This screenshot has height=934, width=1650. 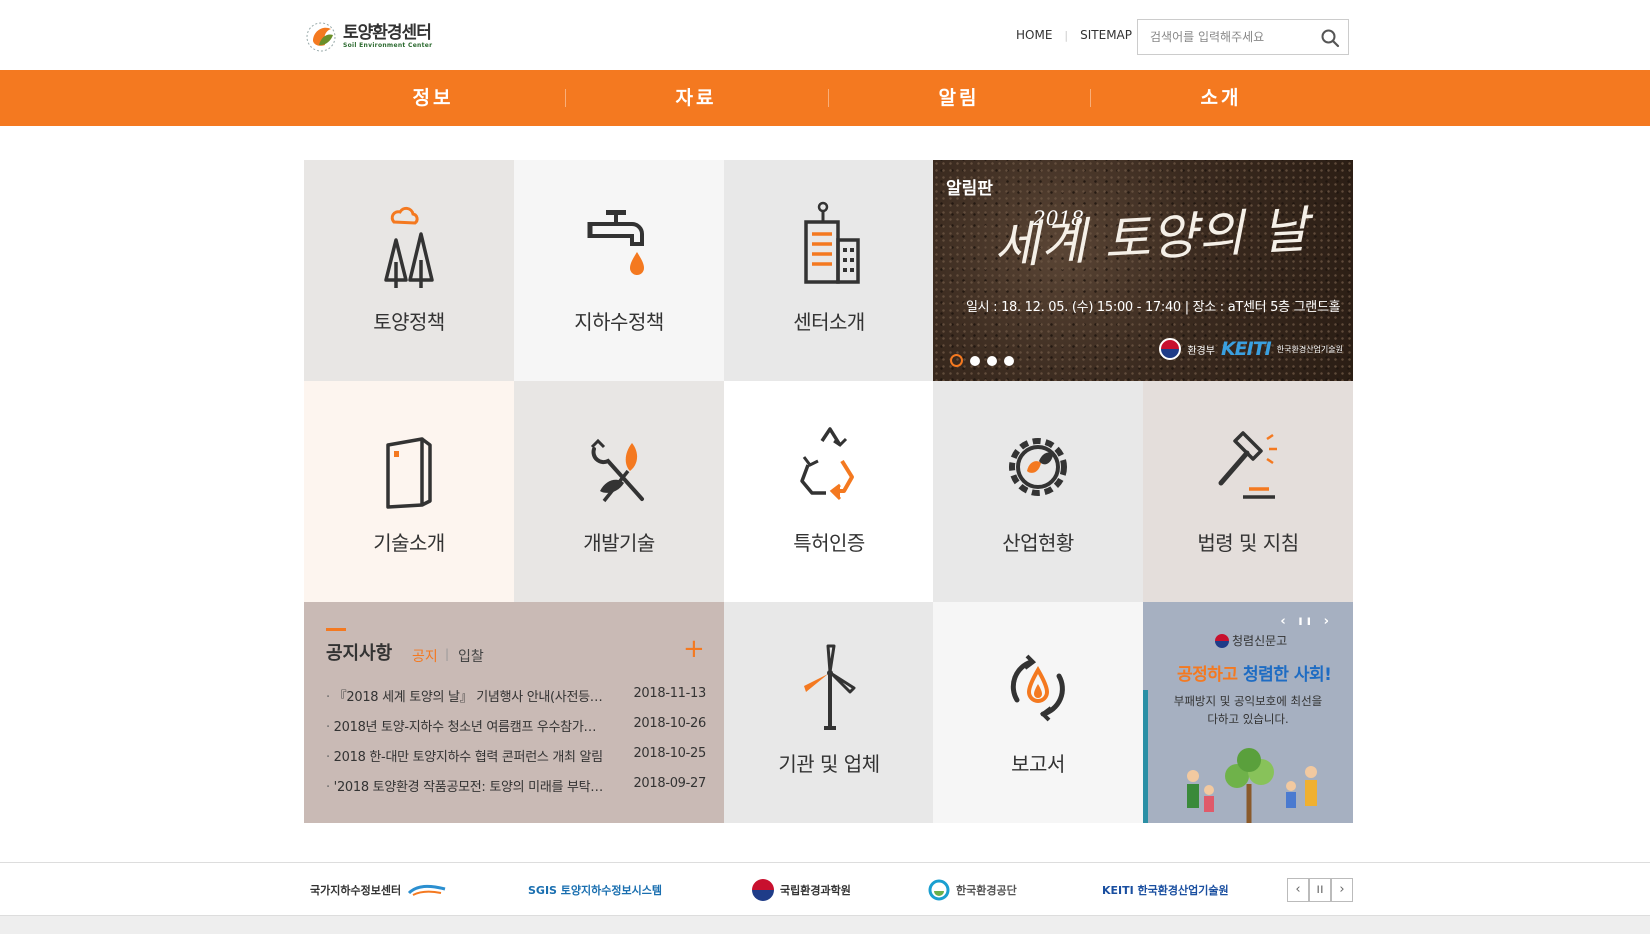 What do you see at coordinates (615, 242) in the screenshot?
I see `faucet-icon` at bounding box center [615, 242].